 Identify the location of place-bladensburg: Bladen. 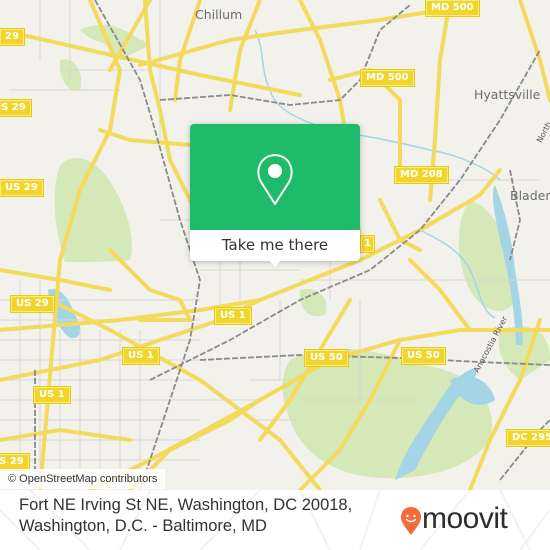
(530, 195).